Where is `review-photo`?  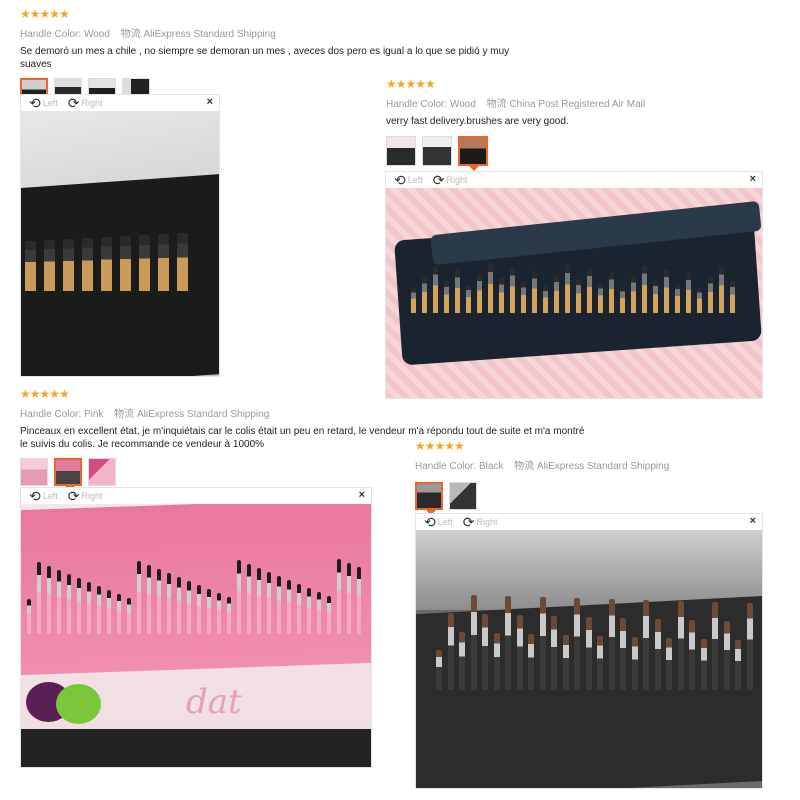 review-photo is located at coordinates (589, 659).